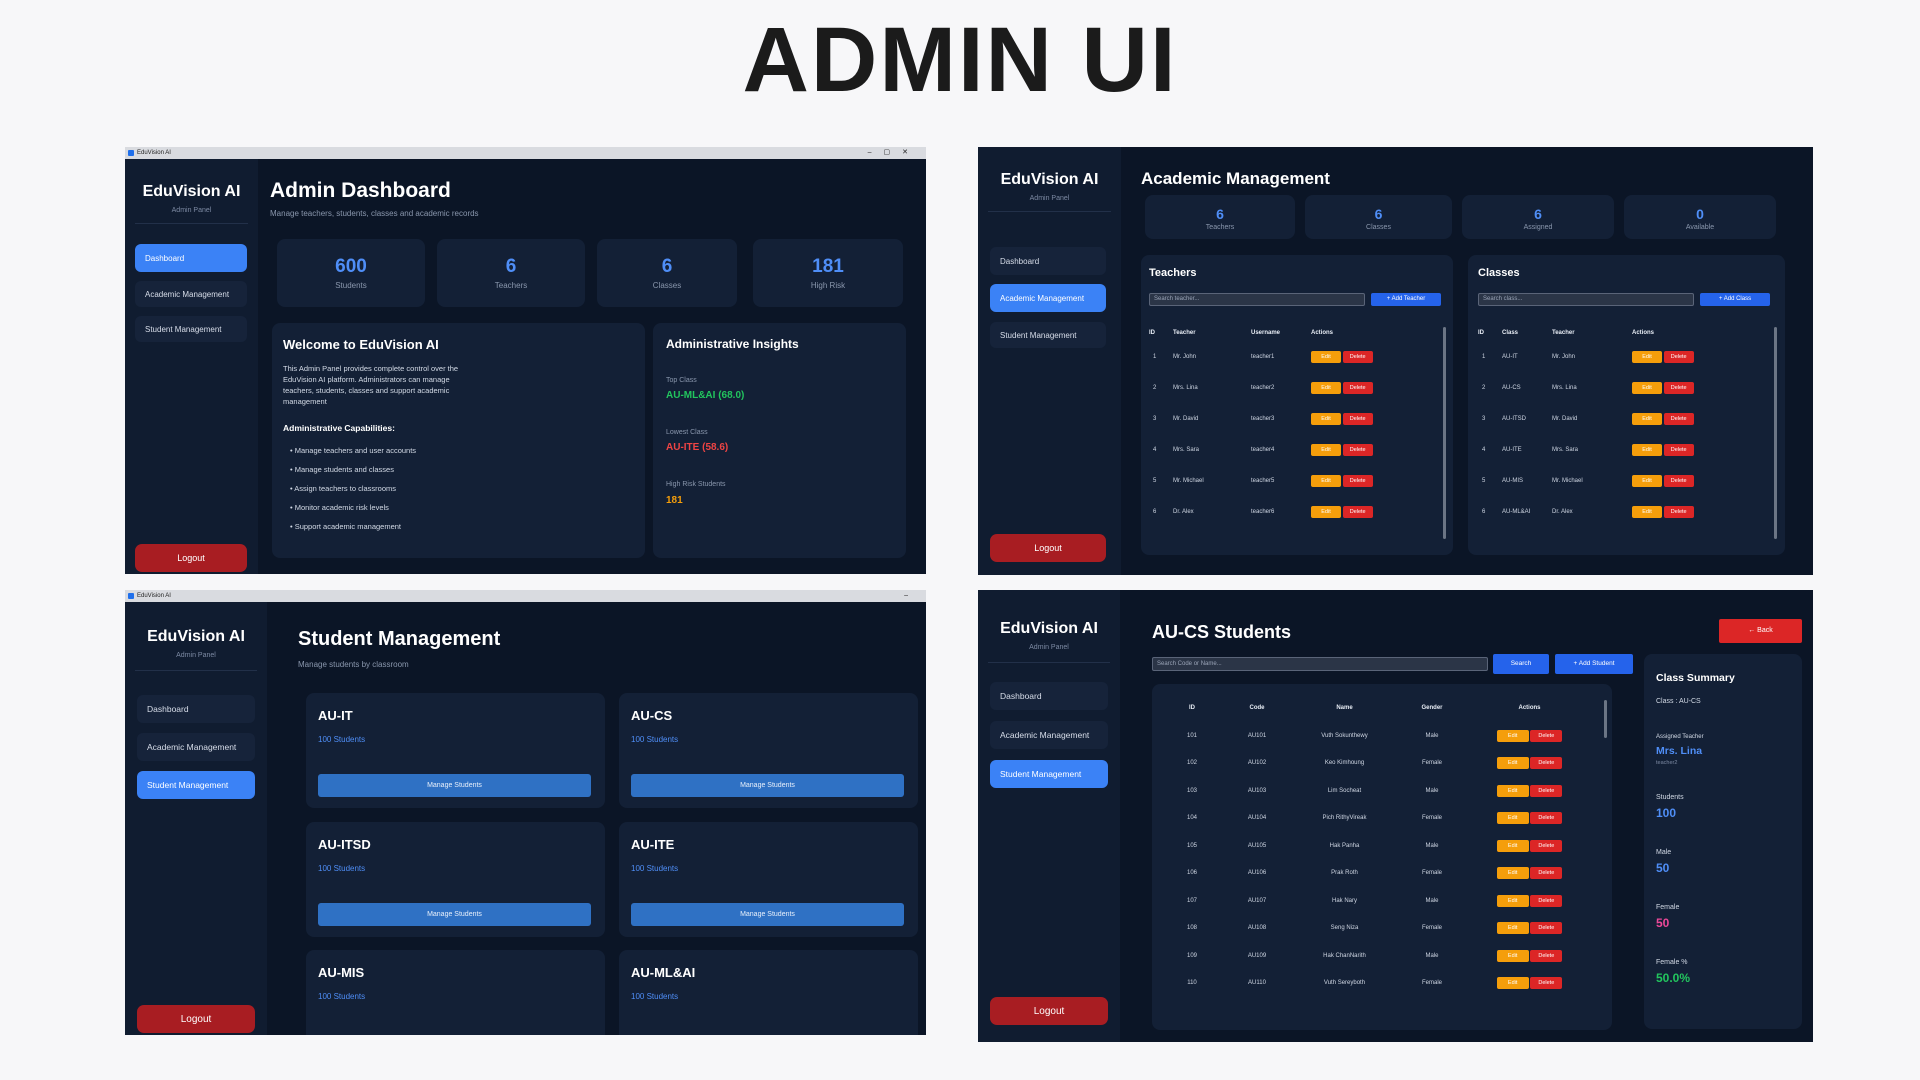  What do you see at coordinates (343, 488) in the screenshot?
I see `capability-item: • Assign teachers to classrooms` at bounding box center [343, 488].